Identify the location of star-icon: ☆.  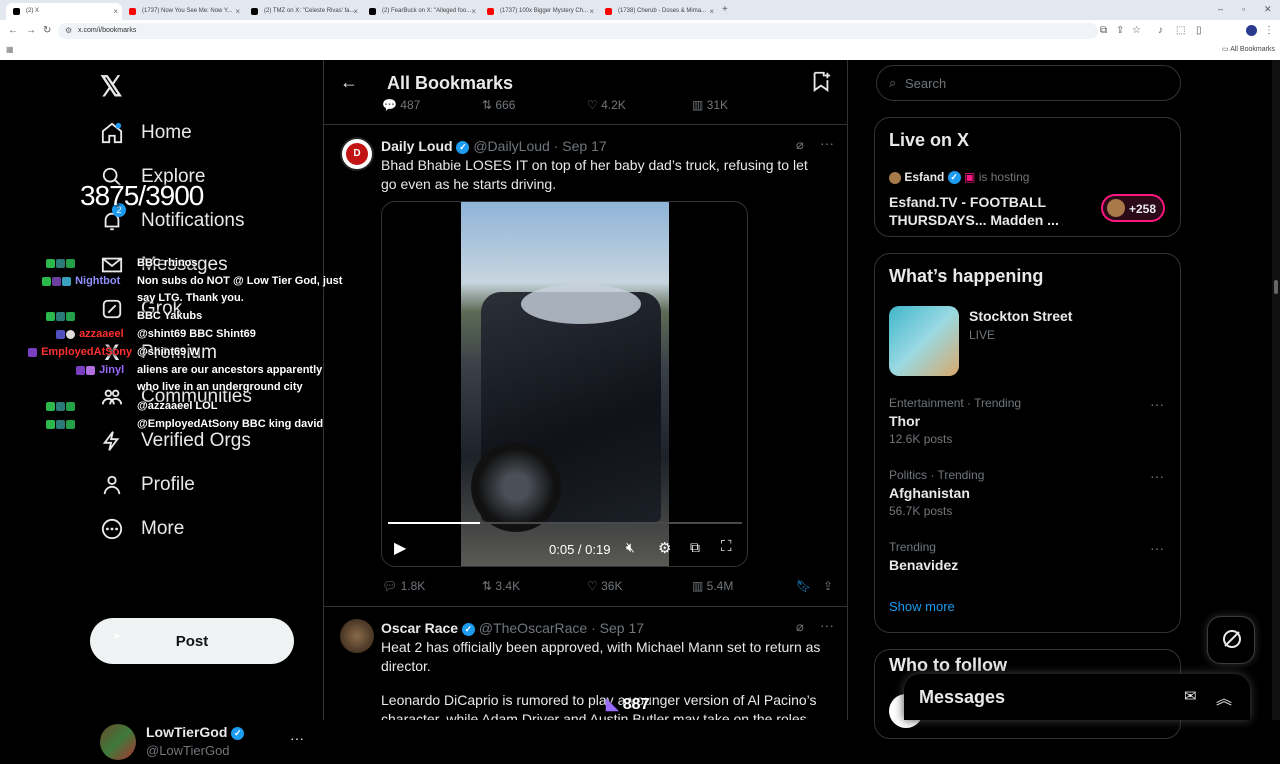
(1136, 30).